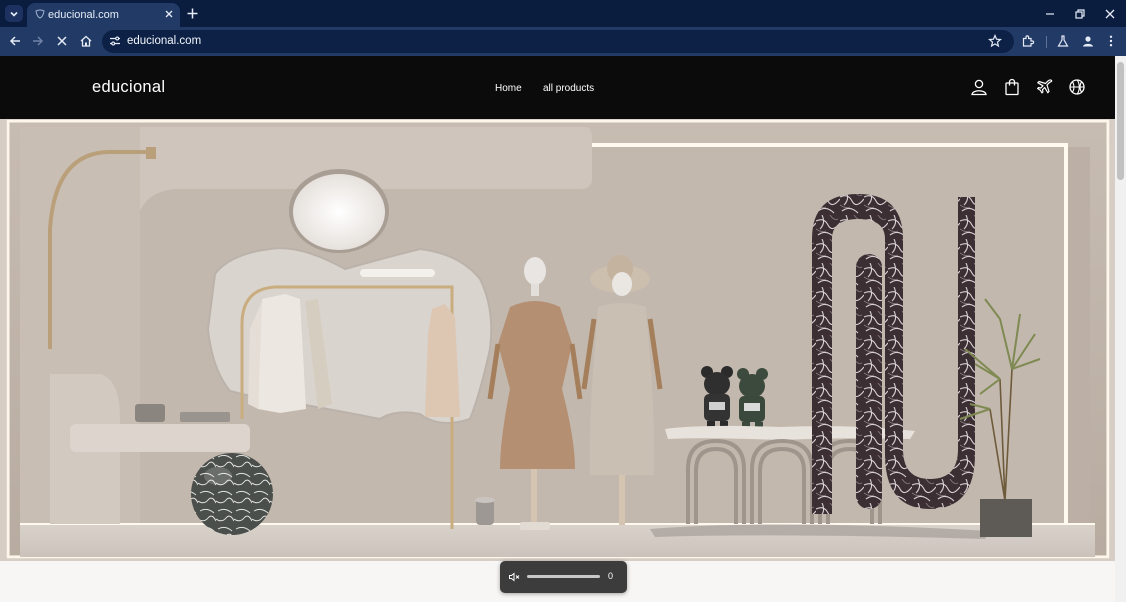  I want to click on site-favicon-icon, so click(40, 14).